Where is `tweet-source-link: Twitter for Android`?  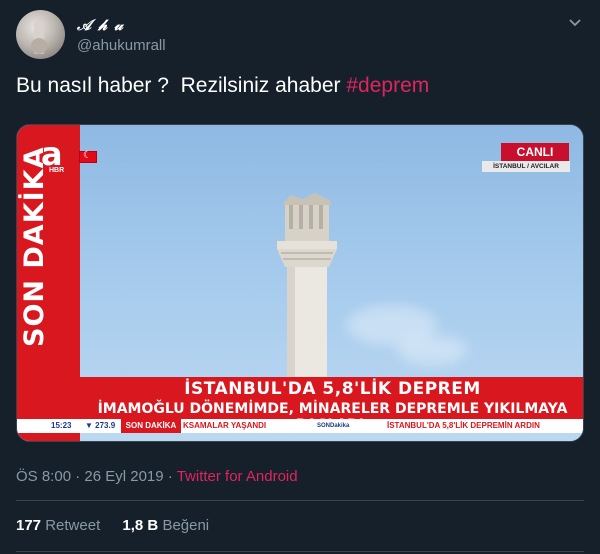
tweet-source-link: Twitter for Android is located at coordinates (237, 476).